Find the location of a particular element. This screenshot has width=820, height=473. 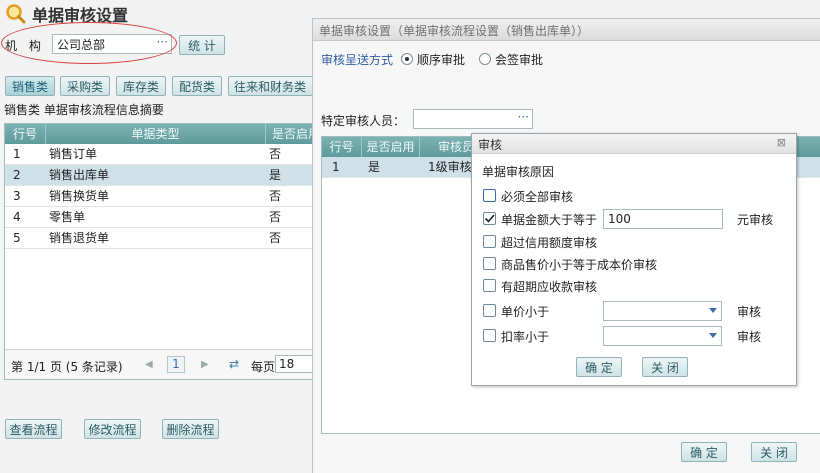

unit-price-combo is located at coordinates (662, 311).